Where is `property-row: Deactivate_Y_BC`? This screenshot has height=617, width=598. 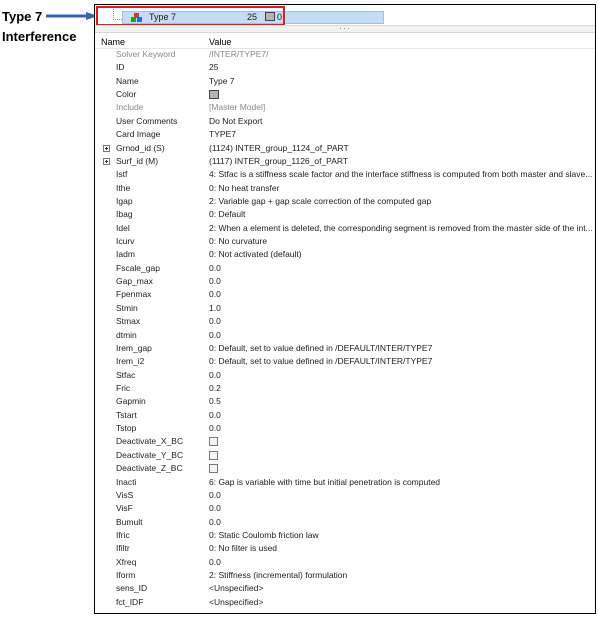
property-row: Deactivate_Y_BC is located at coordinates (345, 455).